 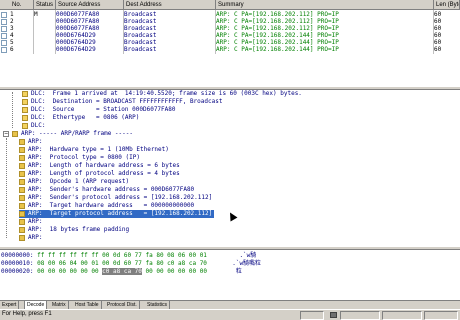 What do you see at coordinates (325, 5) in the screenshot?
I see `col-header-summary: Summary` at bounding box center [325, 5].